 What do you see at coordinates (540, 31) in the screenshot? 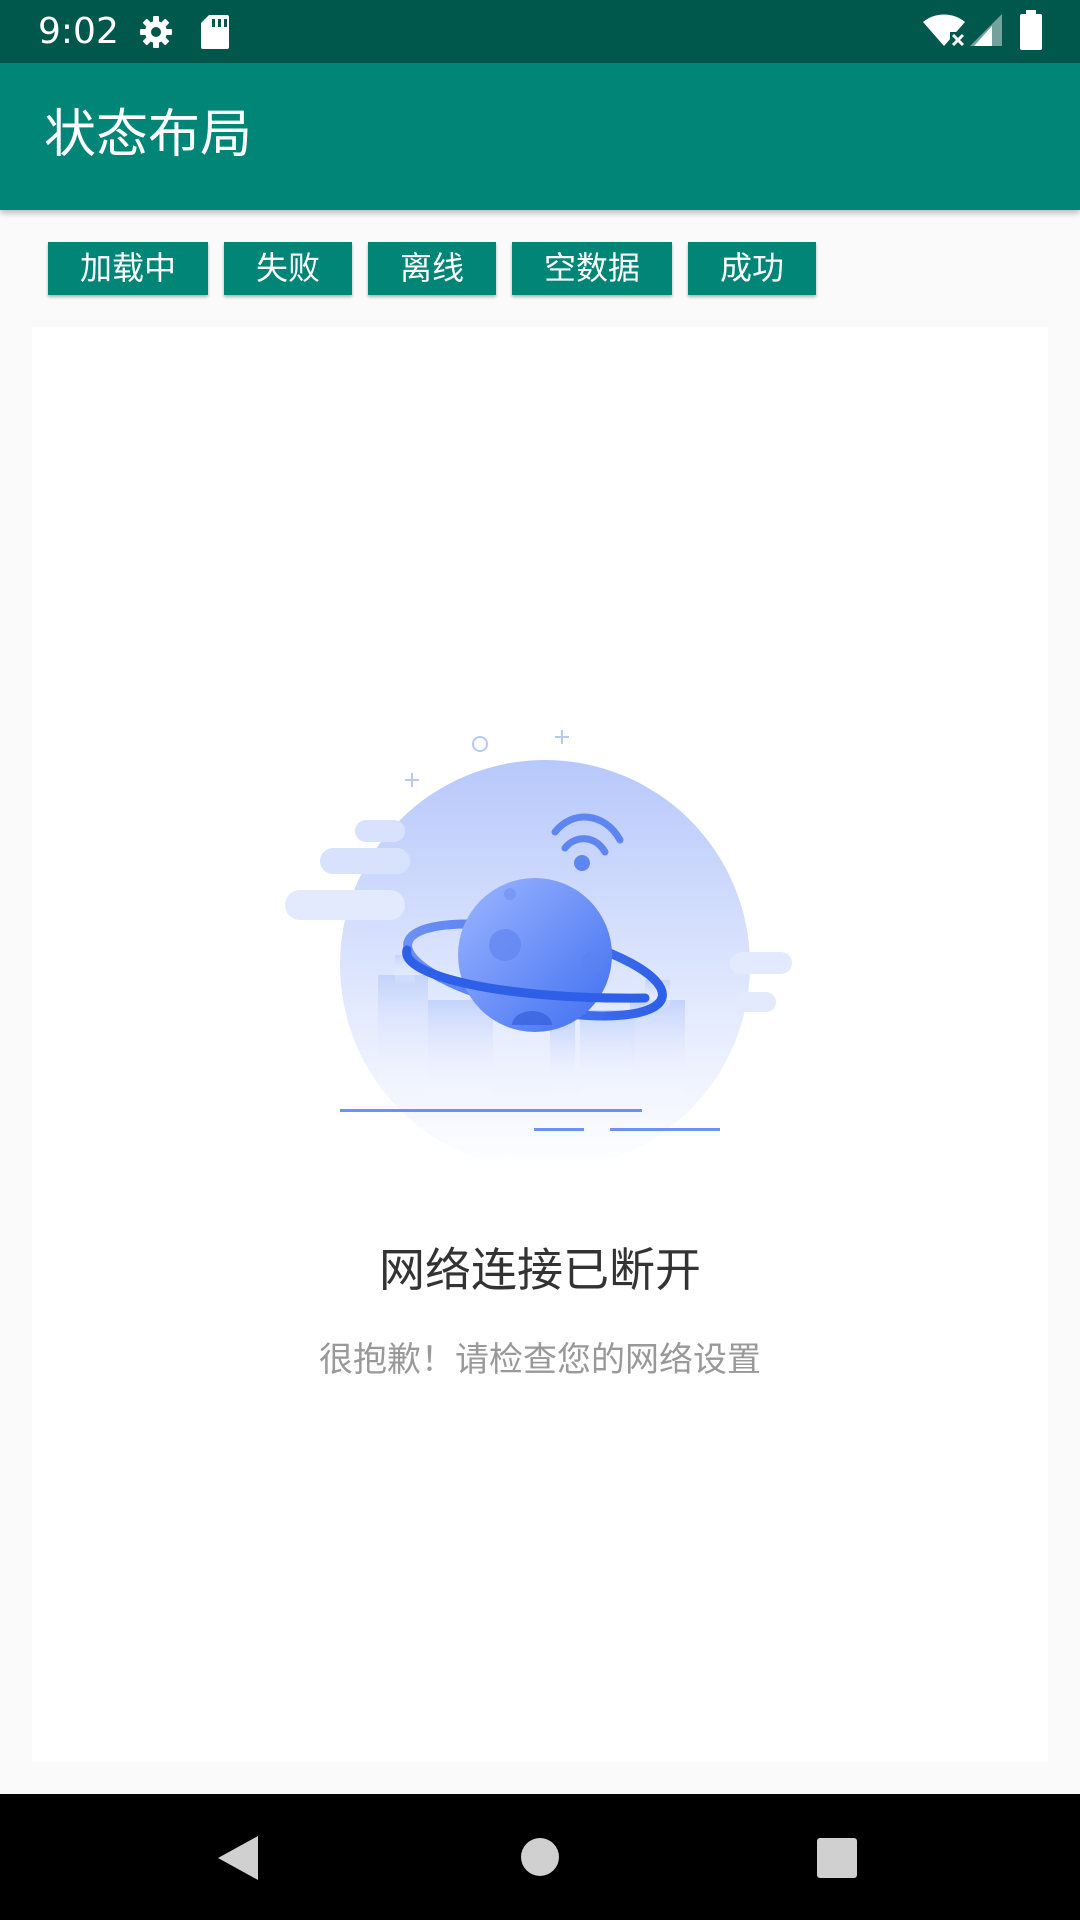
I see `status-bar: 9:02` at bounding box center [540, 31].